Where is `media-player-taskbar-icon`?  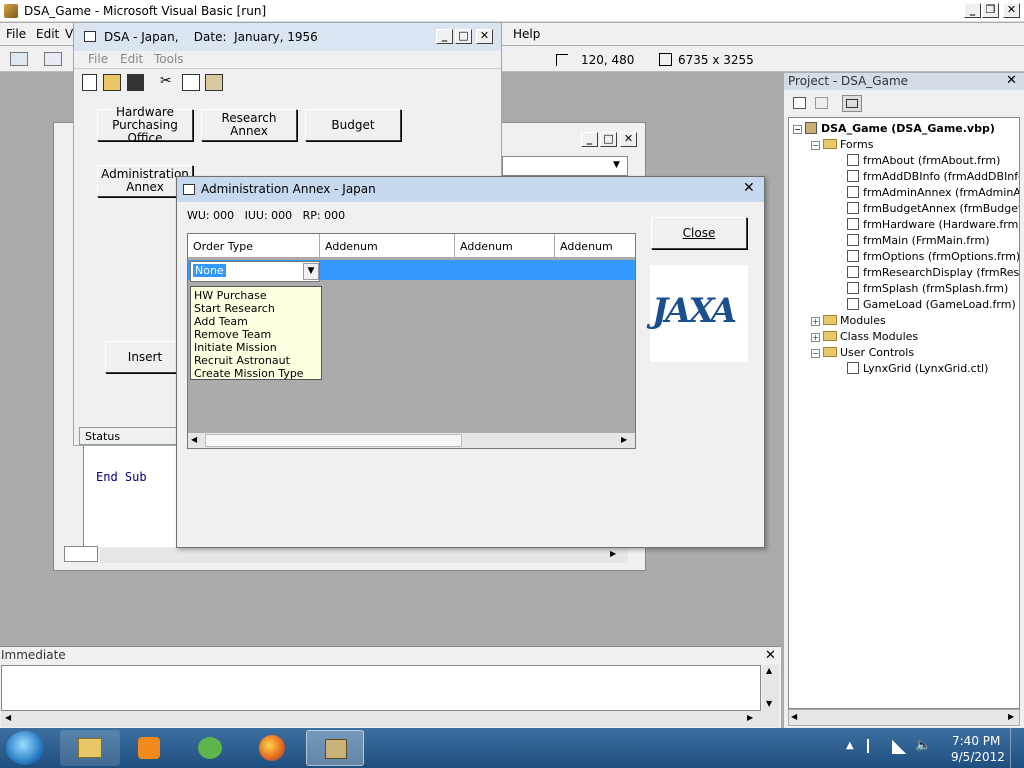 media-player-taskbar-icon is located at coordinates (150, 748).